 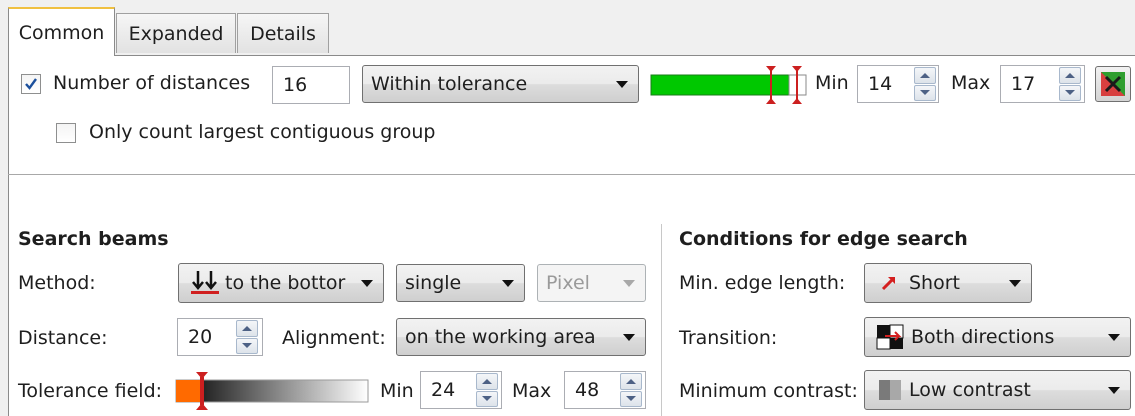 I want to click on contiguous-group-label: Only count largest contiguous group, so click(x=262, y=132).